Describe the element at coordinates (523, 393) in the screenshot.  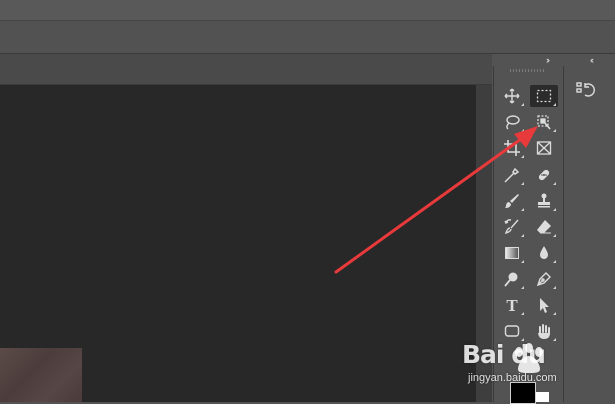
I see `foreground-color-swatch` at that location.